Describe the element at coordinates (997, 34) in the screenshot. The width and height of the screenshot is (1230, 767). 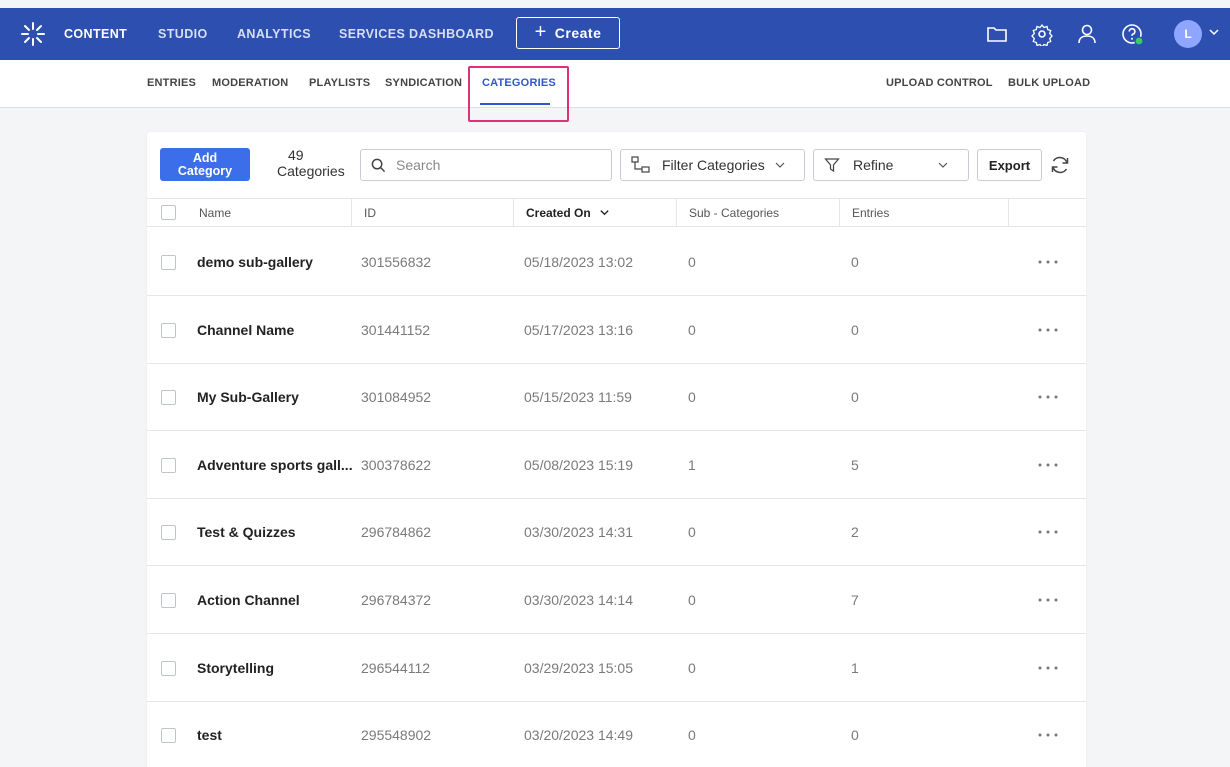
I see `folder-icon` at that location.